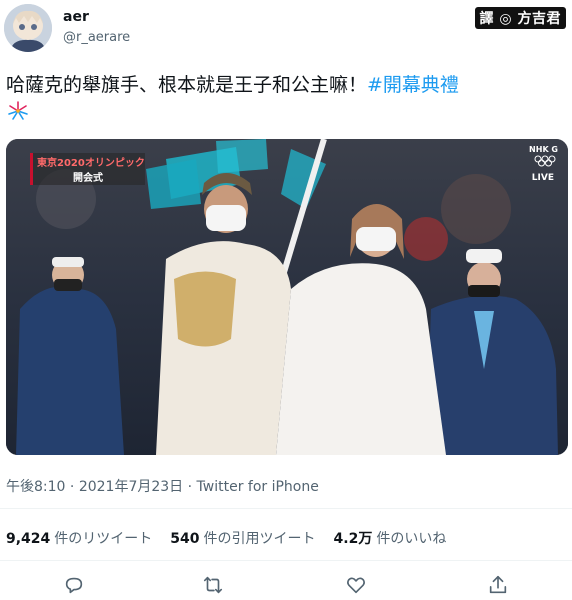 The image size is (572, 600). Describe the element at coordinates (187, 85) in the screenshot. I see `tweet-body: 哈薩克的舉旗手、根本就是王子和公主嘛！` at that location.